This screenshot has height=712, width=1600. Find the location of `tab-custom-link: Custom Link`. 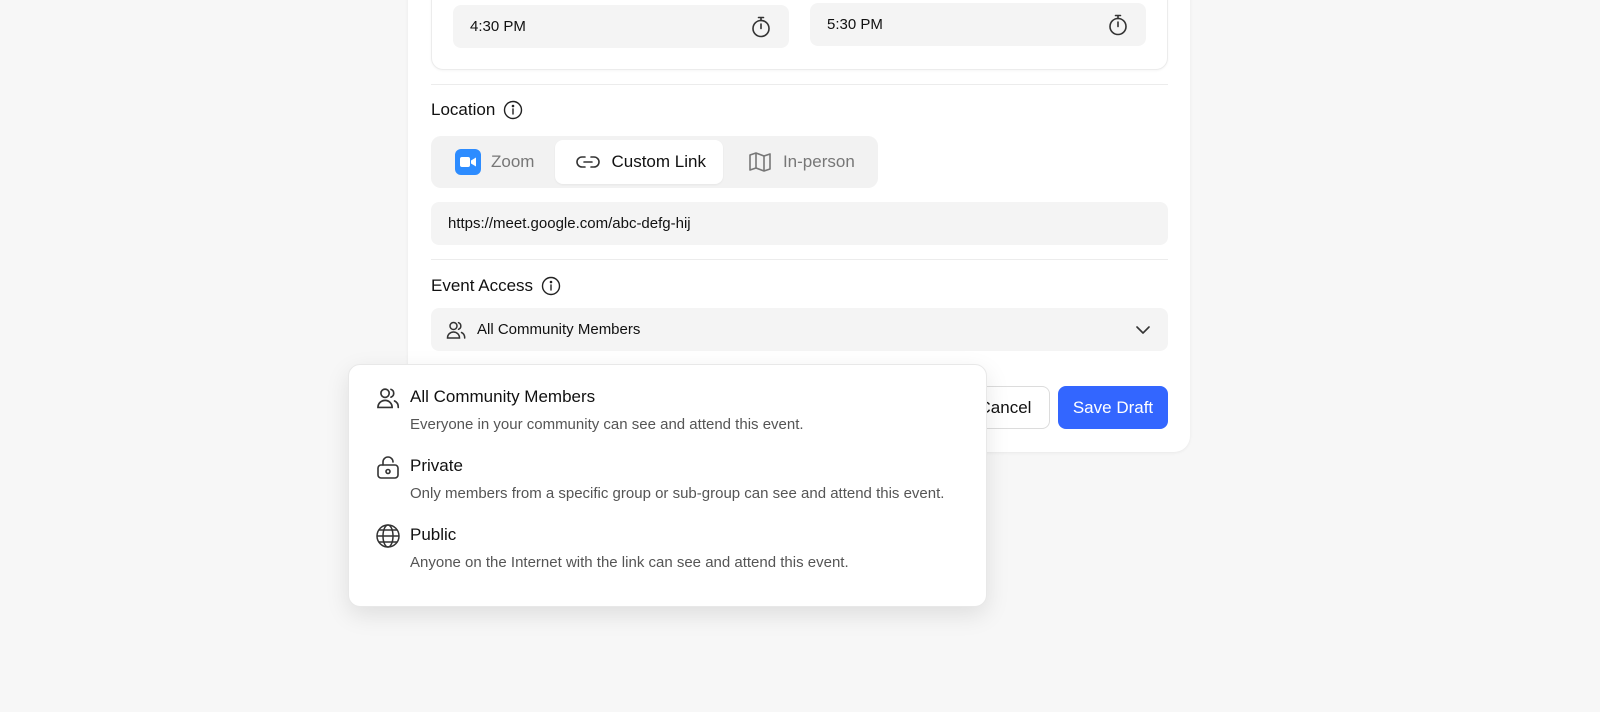

tab-custom-link: Custom Link is located at coordinates (639, 162).